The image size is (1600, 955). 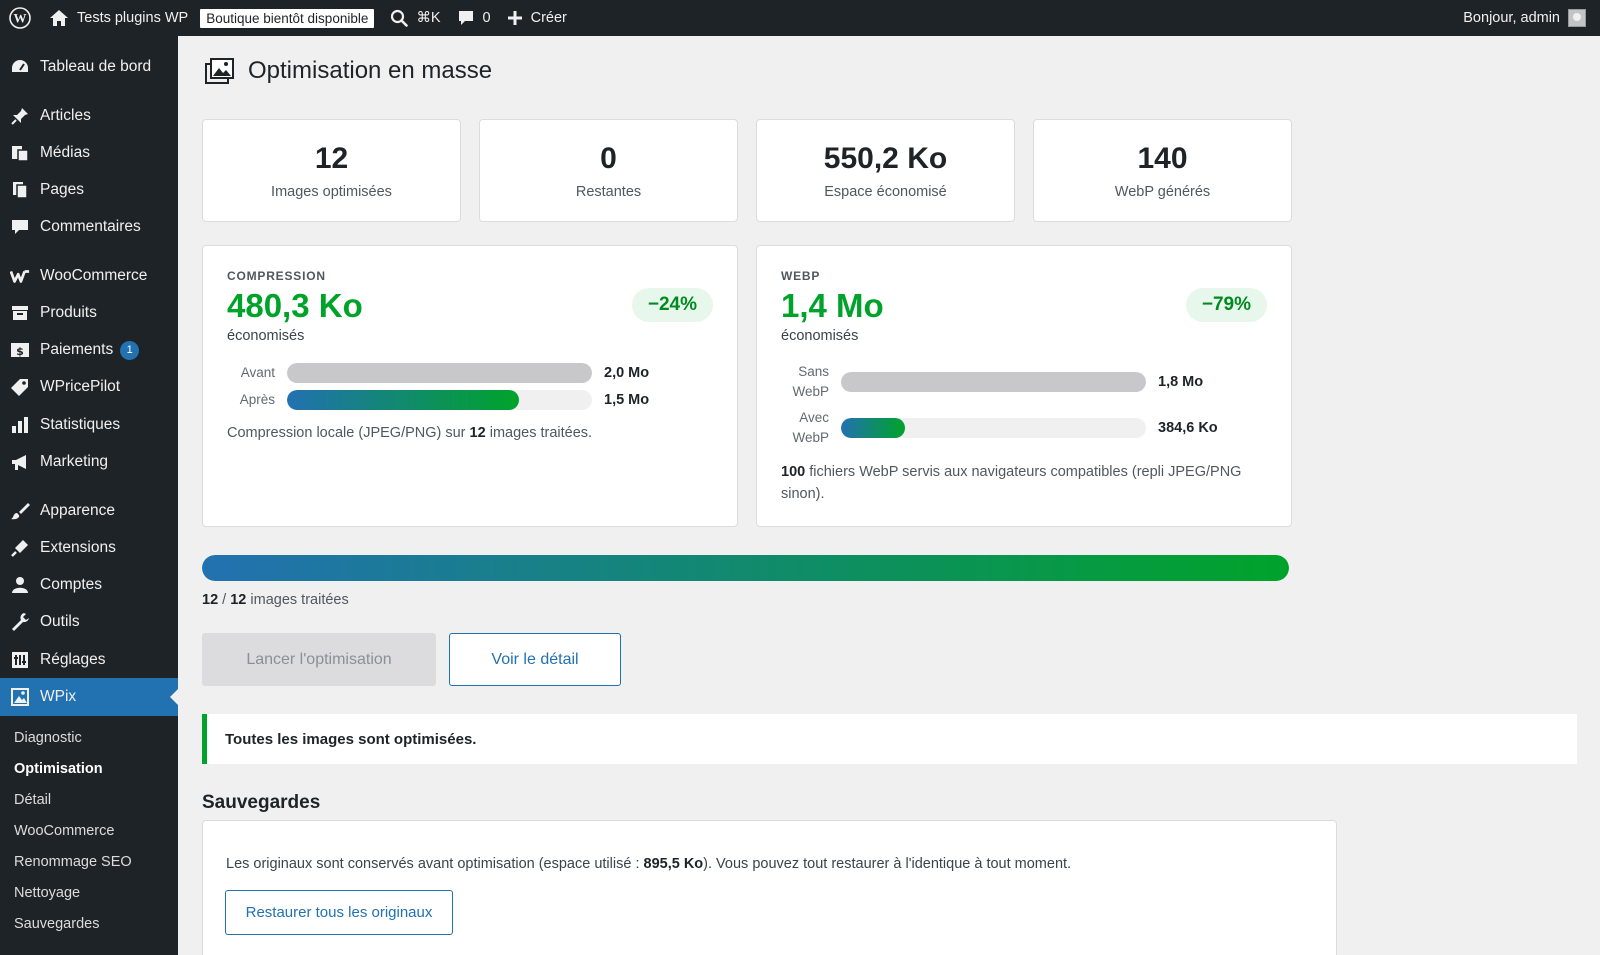 I want to click on bar-value: 1,8 Mo, so click(x=1181, y=382).